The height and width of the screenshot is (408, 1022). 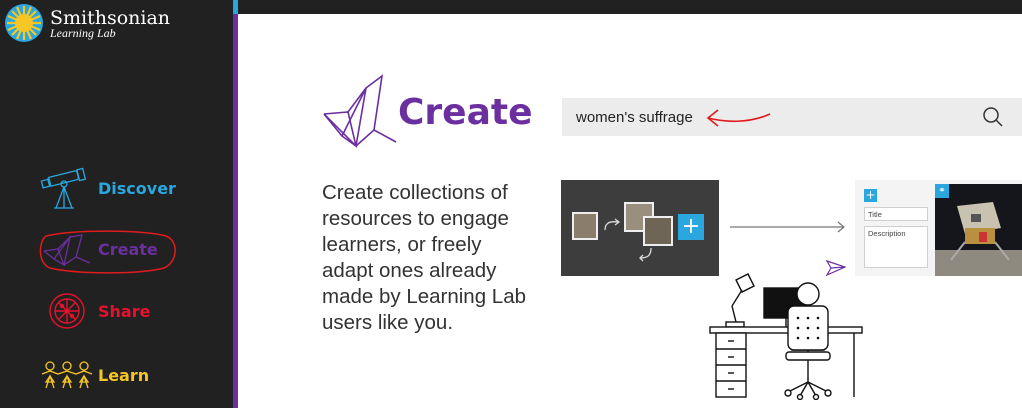 I want to click on desk-illustration, so click(x=786, y=336).